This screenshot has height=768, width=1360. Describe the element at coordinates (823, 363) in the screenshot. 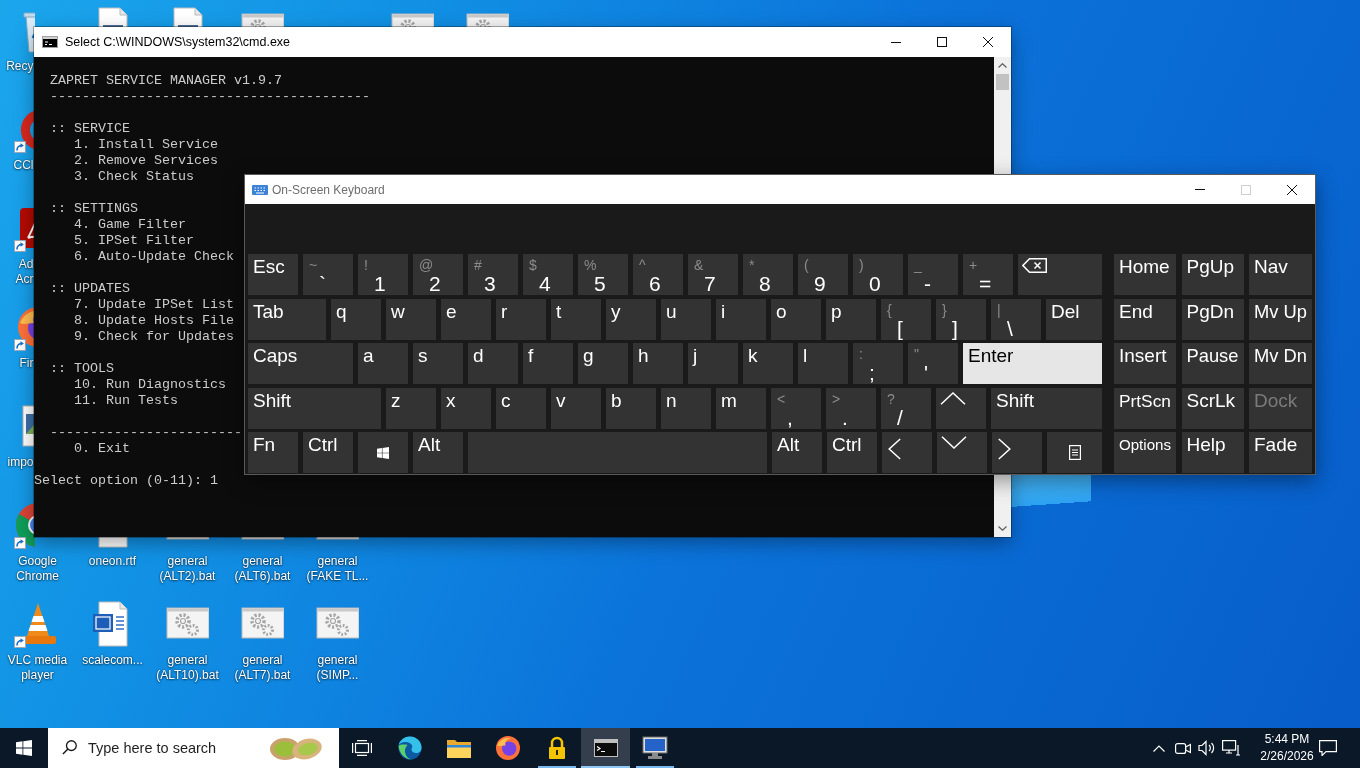

I see `keyboard-key: l` at that location.